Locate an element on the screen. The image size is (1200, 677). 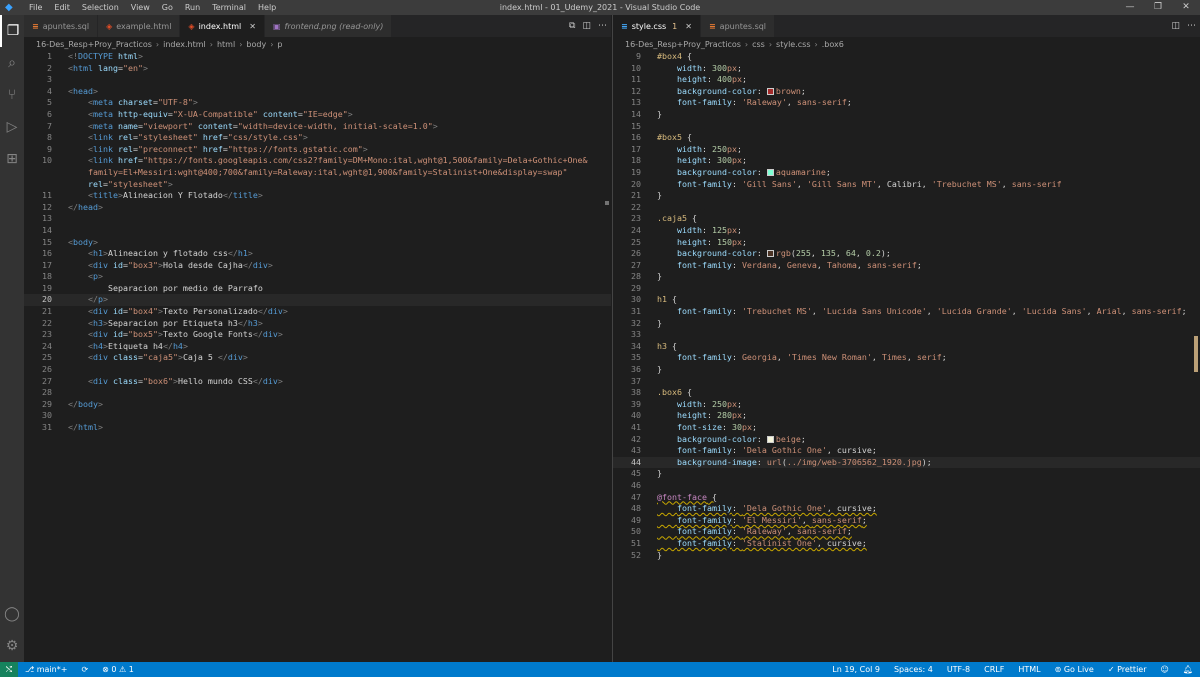
more-actions-right-icon: ⋯ is located at coordinates (1191, 26).